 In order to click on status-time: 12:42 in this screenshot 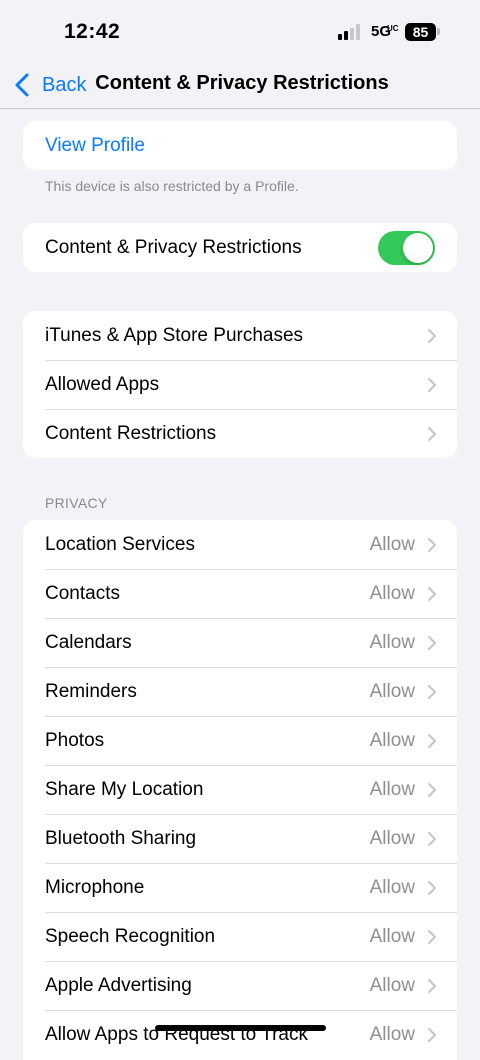, I will do `click(92, 31)`.